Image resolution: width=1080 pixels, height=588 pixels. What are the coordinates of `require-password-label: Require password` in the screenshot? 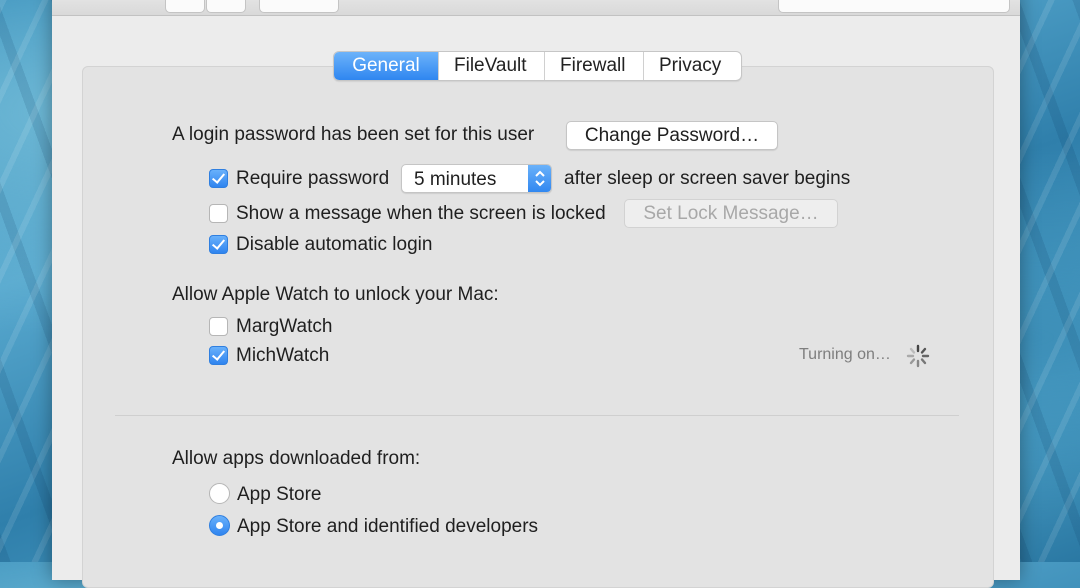 It's located at (313, 178).